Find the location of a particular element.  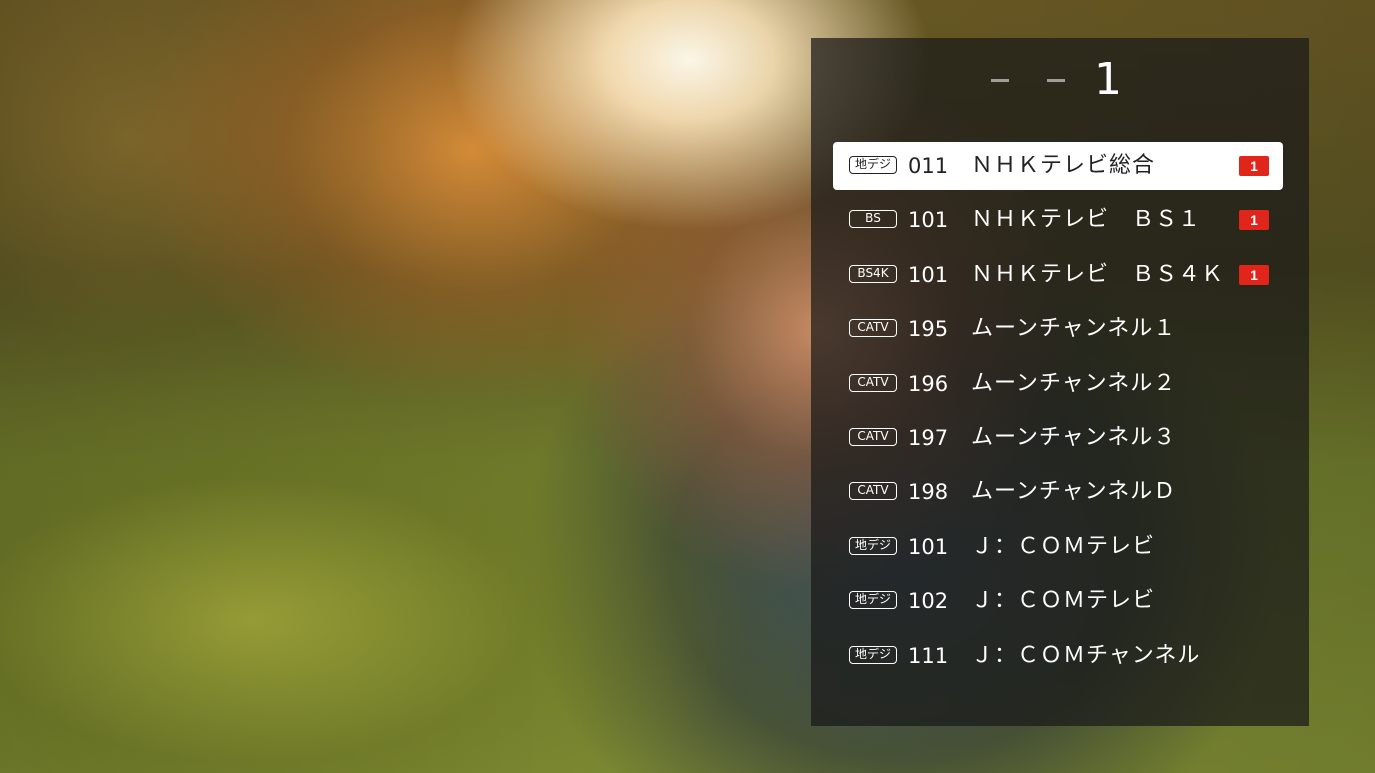

channel-row: CATV 198 ムーンチャンネルＤ is located at coordinates (1058, 492).